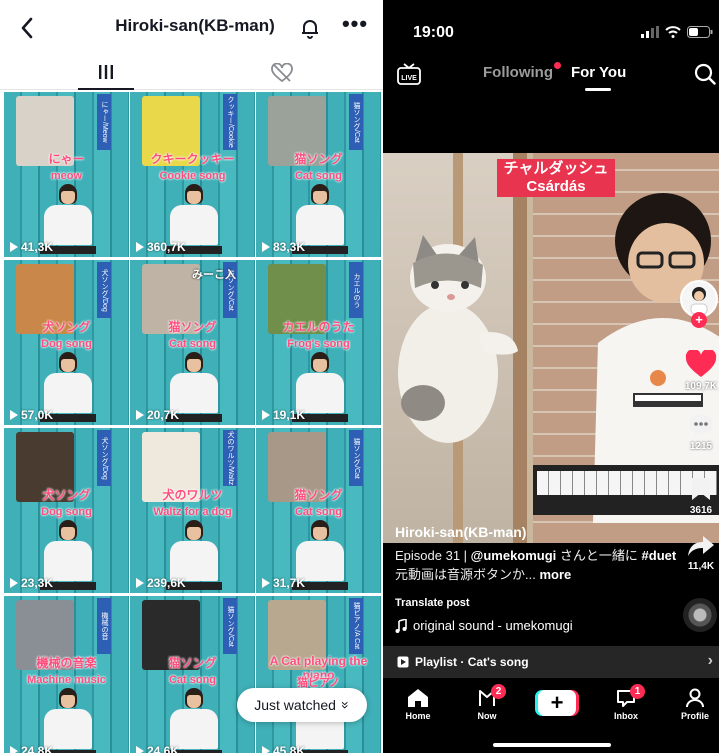 This screenshot has height=753, width=719. What do you see at coordinates (37, 748) in the screenshot?
I see `view-count-text: 24,8K` at bounding box center [37, 748].